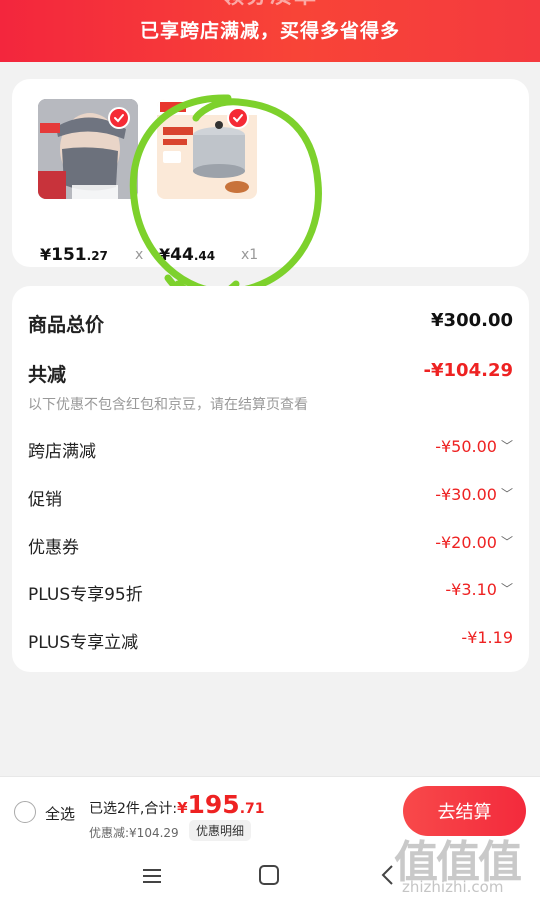  I want to click on total-amount-decimal: .71, so click(252, 809).